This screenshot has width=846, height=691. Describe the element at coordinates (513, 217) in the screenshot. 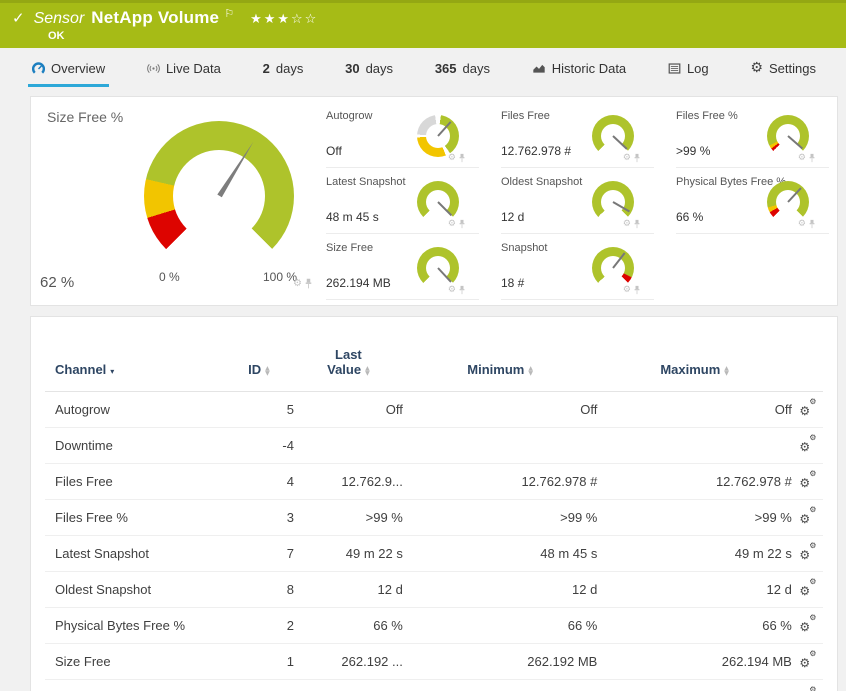

I see `small-gauge-value: 12 d` at that location.